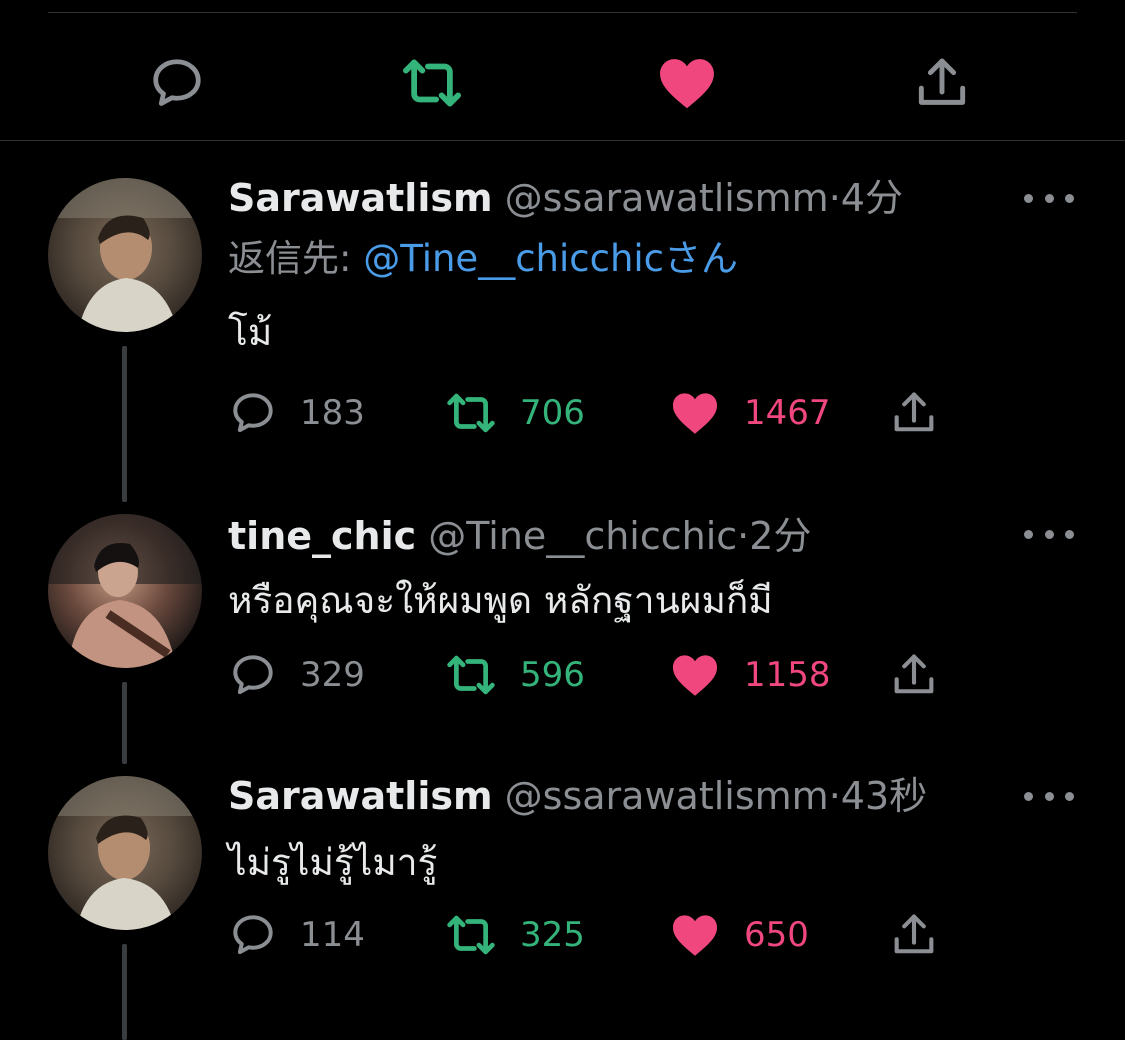 This screenshot has width=1125, height=1040. What do you see at coordinates (562, 12) in the screenshot?
I see `top-divider` at bounding box center [562, 12].